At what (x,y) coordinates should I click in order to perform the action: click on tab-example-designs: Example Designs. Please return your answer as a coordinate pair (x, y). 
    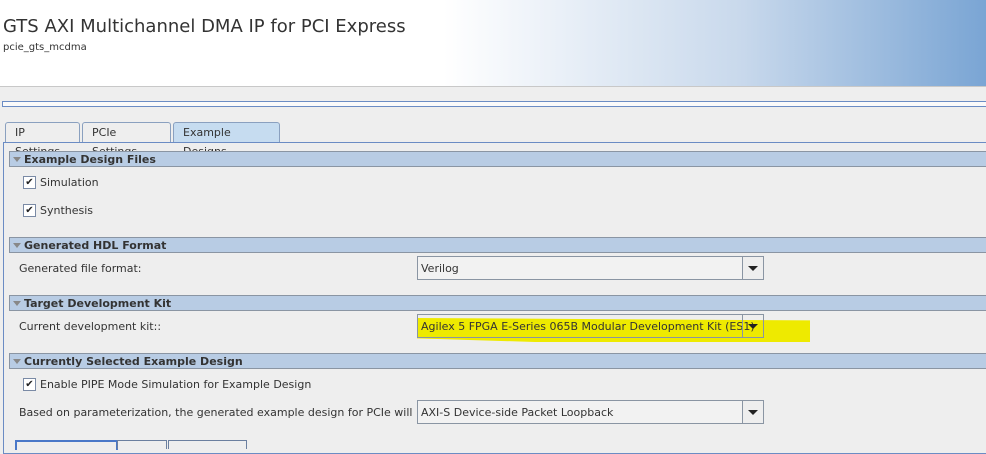
    Looking at the image, I should click on (226, 140).